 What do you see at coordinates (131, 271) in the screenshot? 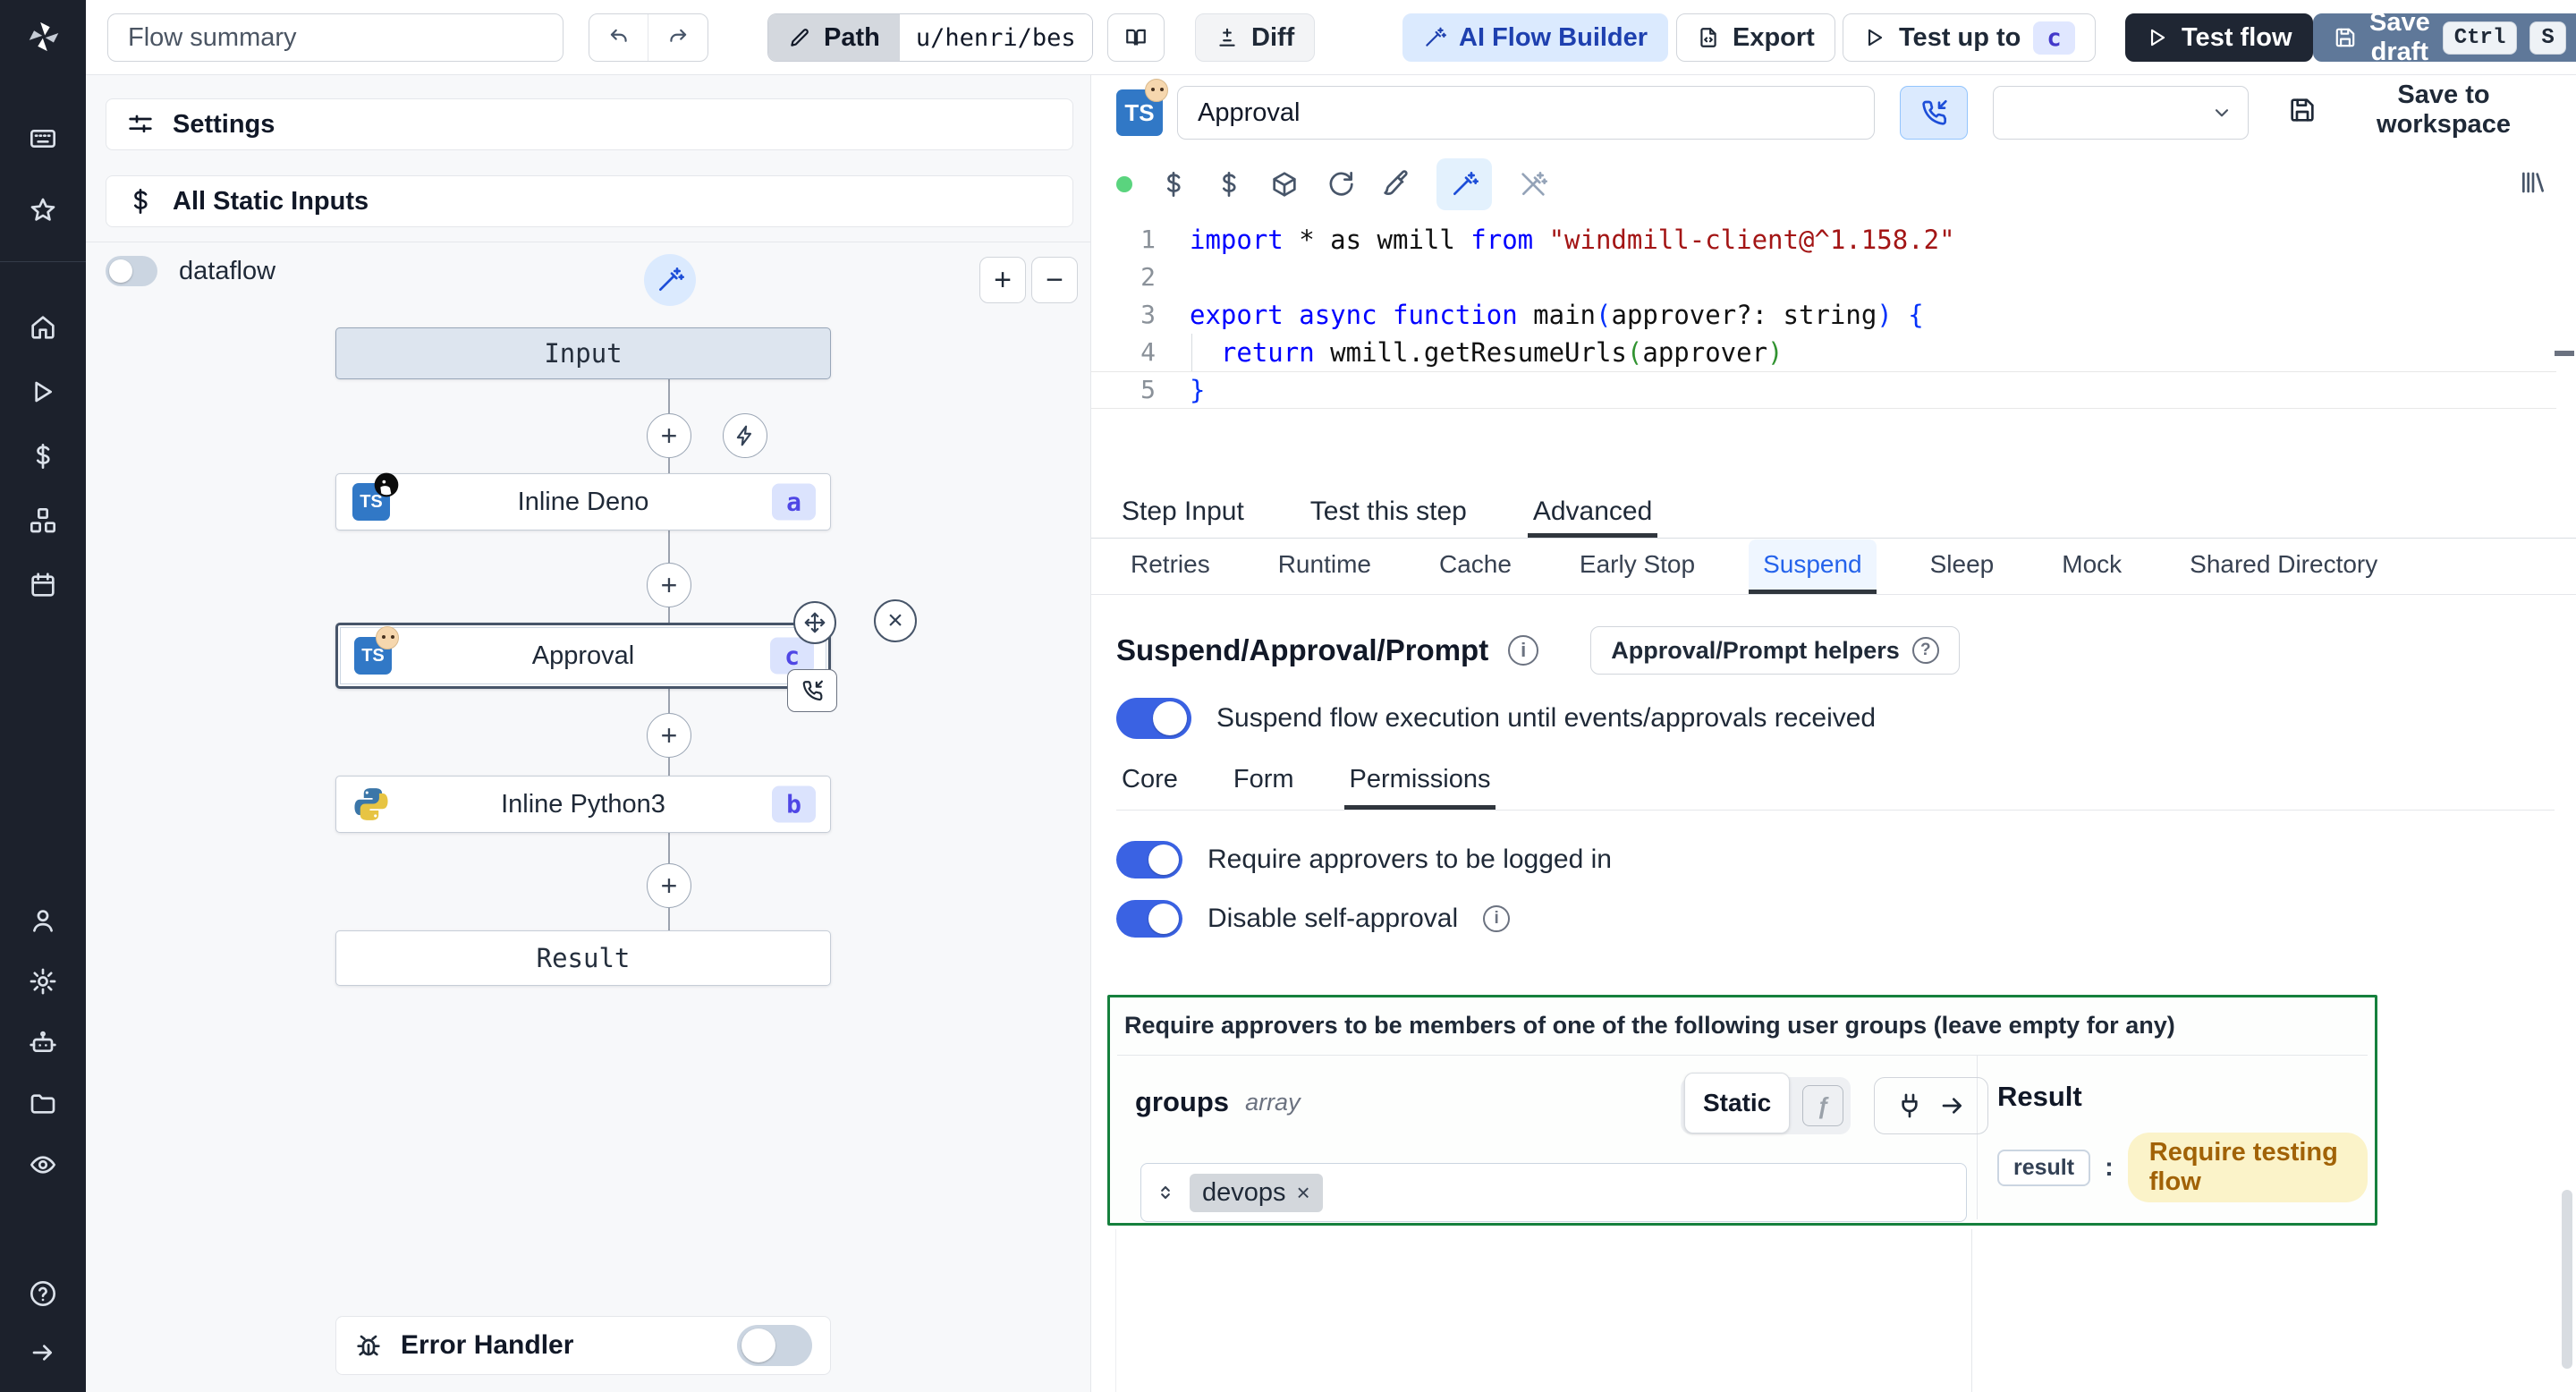
I see `dataflow-toggle` at bounding box center [131, 271].